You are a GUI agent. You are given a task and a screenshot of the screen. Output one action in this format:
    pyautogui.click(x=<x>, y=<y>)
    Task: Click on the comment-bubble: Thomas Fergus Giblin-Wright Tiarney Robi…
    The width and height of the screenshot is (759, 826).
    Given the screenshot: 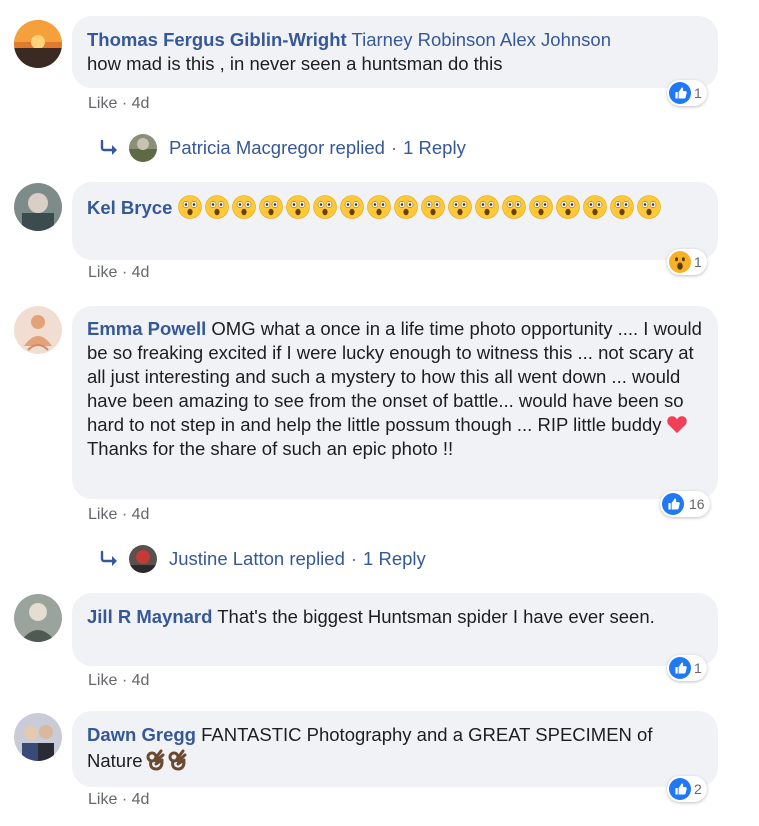 What is the action you would take?
    pyautogui.click(x=395, y=52)
    